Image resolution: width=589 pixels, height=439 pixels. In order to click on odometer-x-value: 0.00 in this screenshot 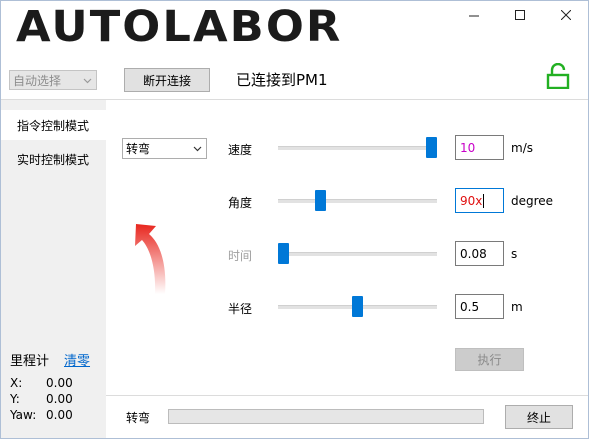, I will do `click(59, 383)`.